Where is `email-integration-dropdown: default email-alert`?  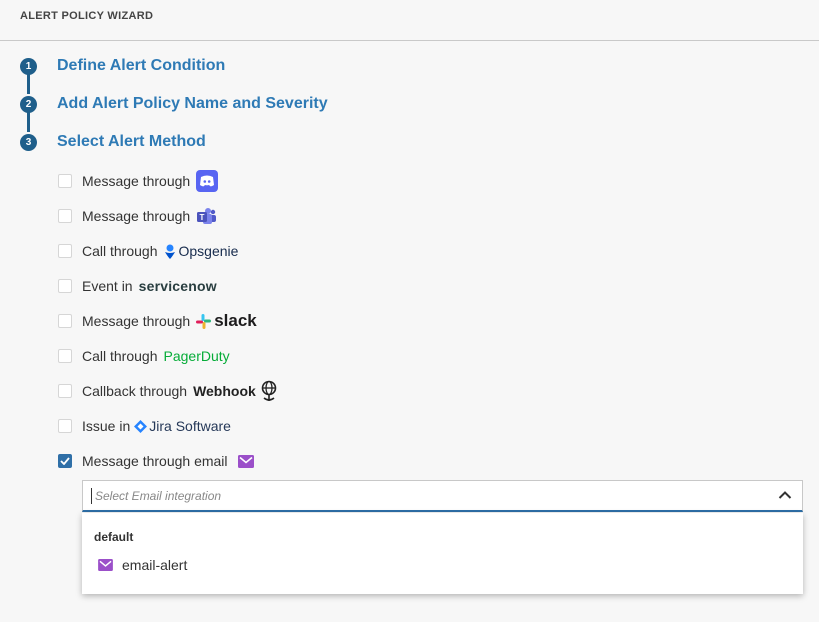
email-integration-dropdown: default email-alert is located at coordinates (442, 553).